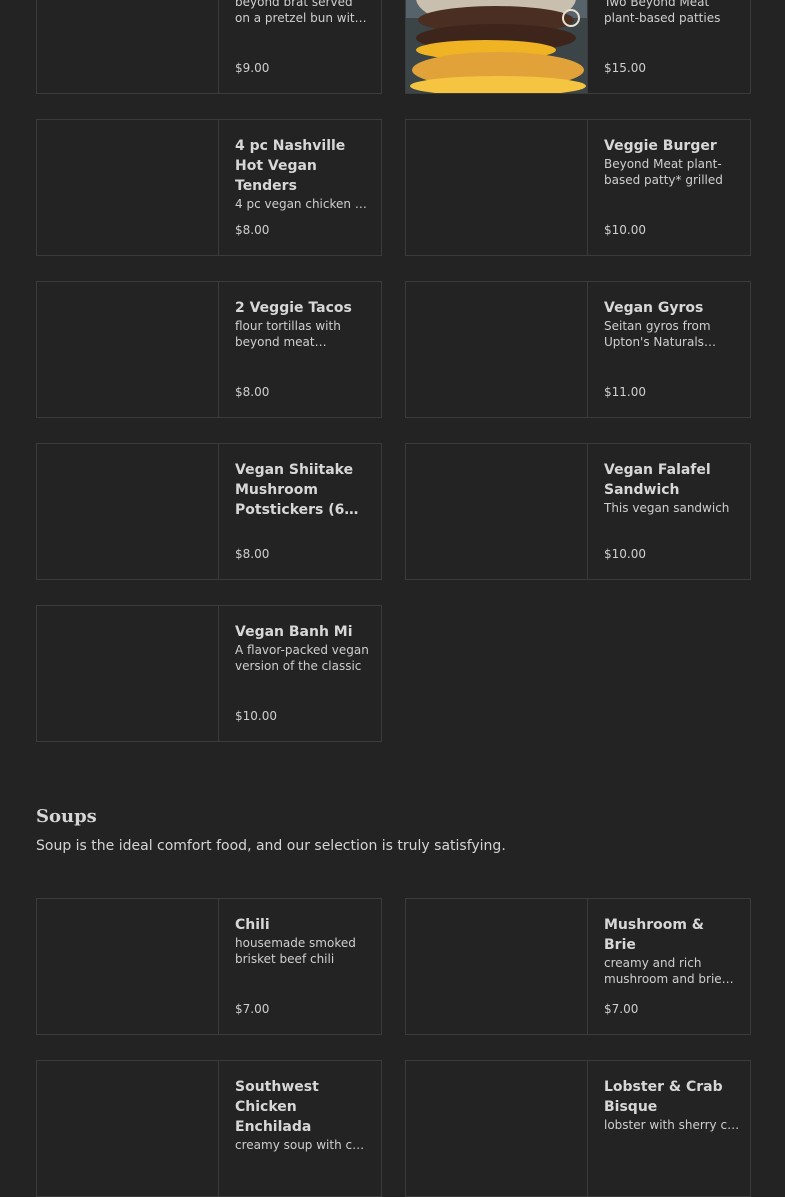 This screenshot has width=785, height=1197. What do you see at coordinates (672, 1125) in the screenshot?
I see `item-description: lobster with sherry cream` at bounding box center [672, 1125].